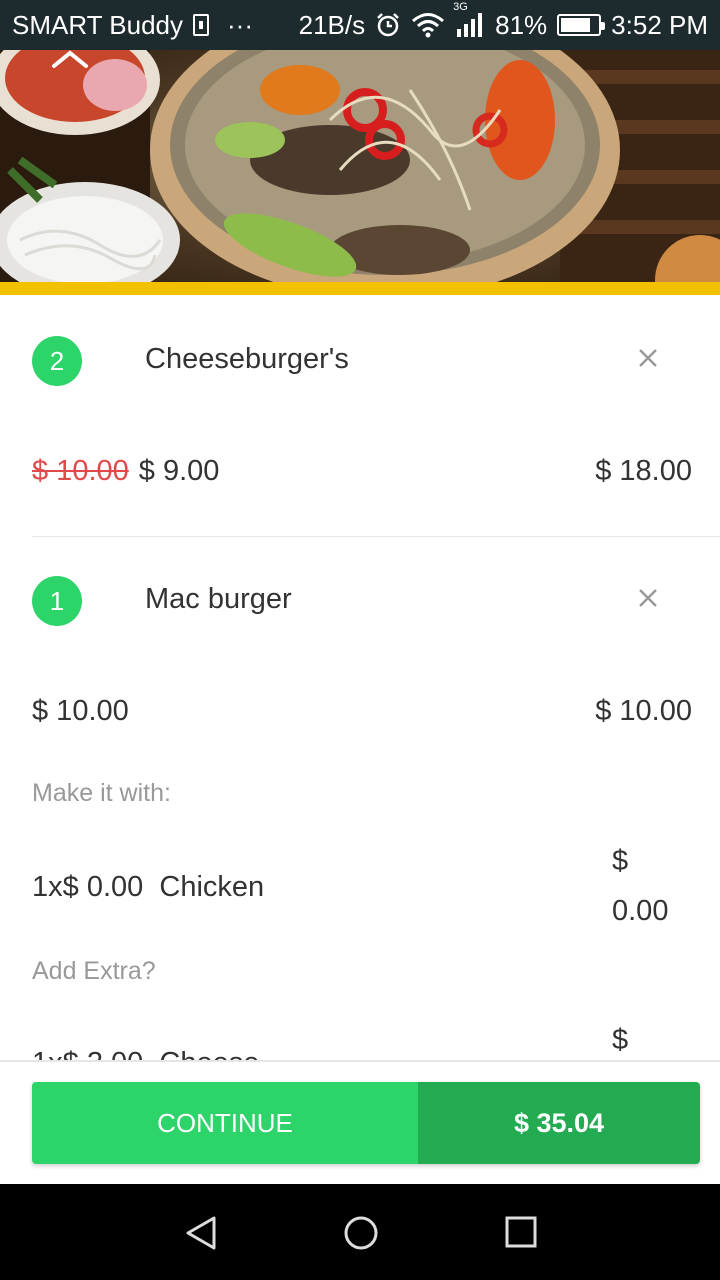  Describe the element at coordinates (57, 361) in the screenshot. I see `quantity-badge: 2` at that location.